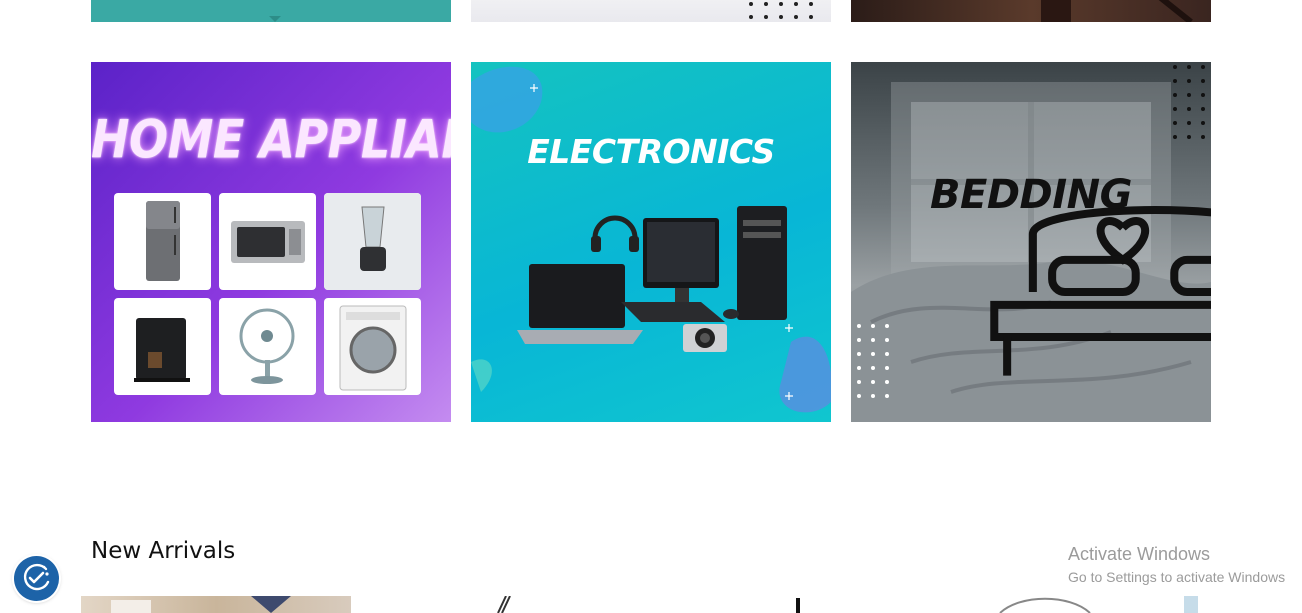 The width and height of the screenshot is (1302, 613). I want to click on cookie-consent-button, so click(36, 578).